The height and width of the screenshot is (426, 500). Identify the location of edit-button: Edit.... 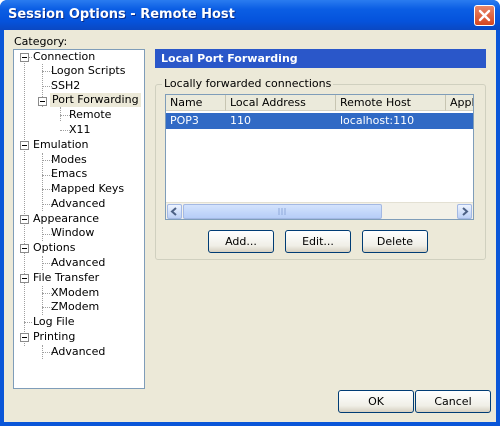
(318, 241).